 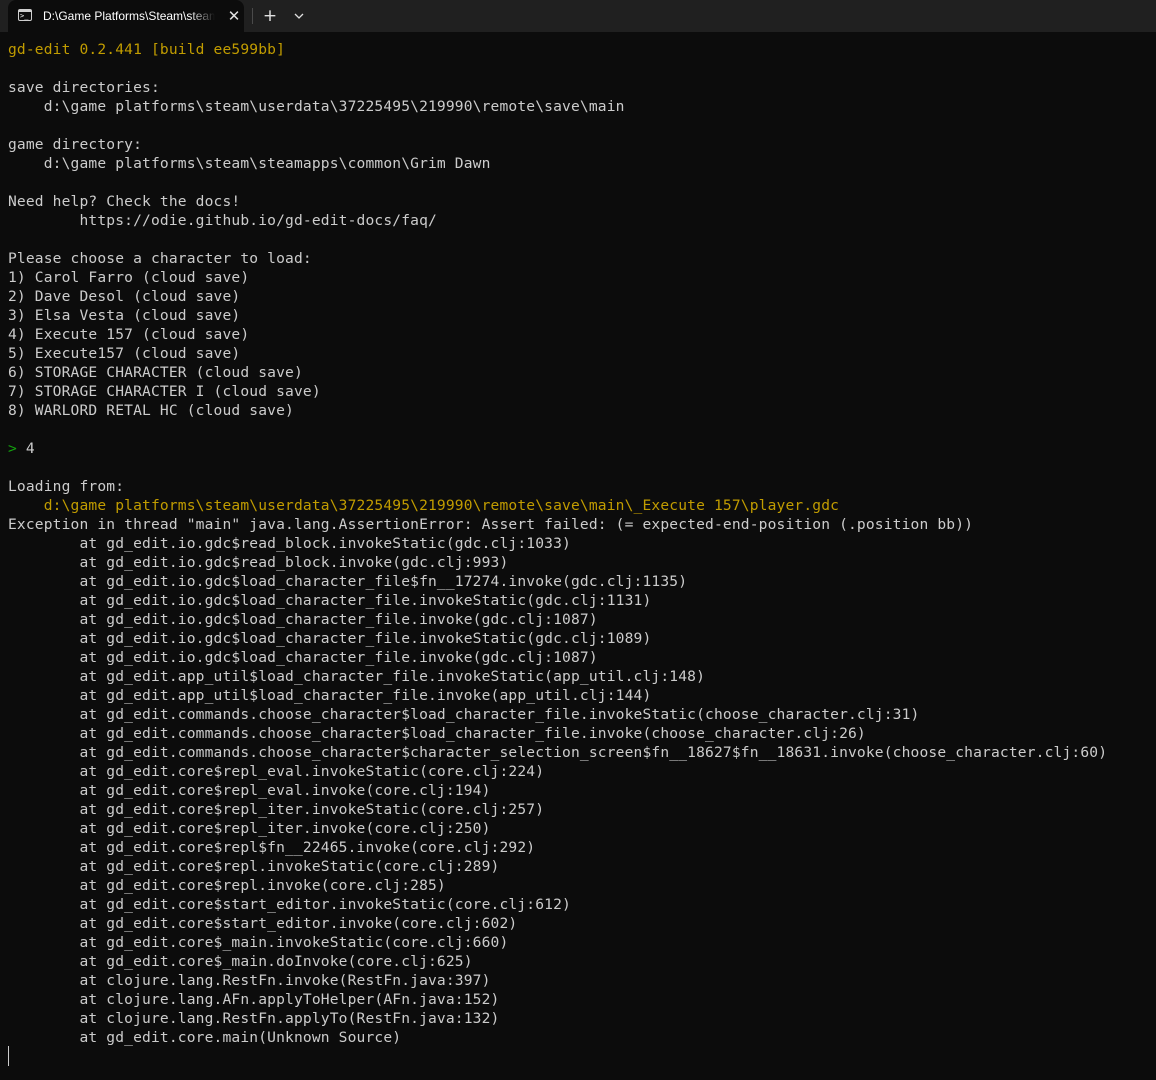 I want to click on stack-trace-line: at gd_edit.core.main(Unknown Source), so click(x=205, y=1037).